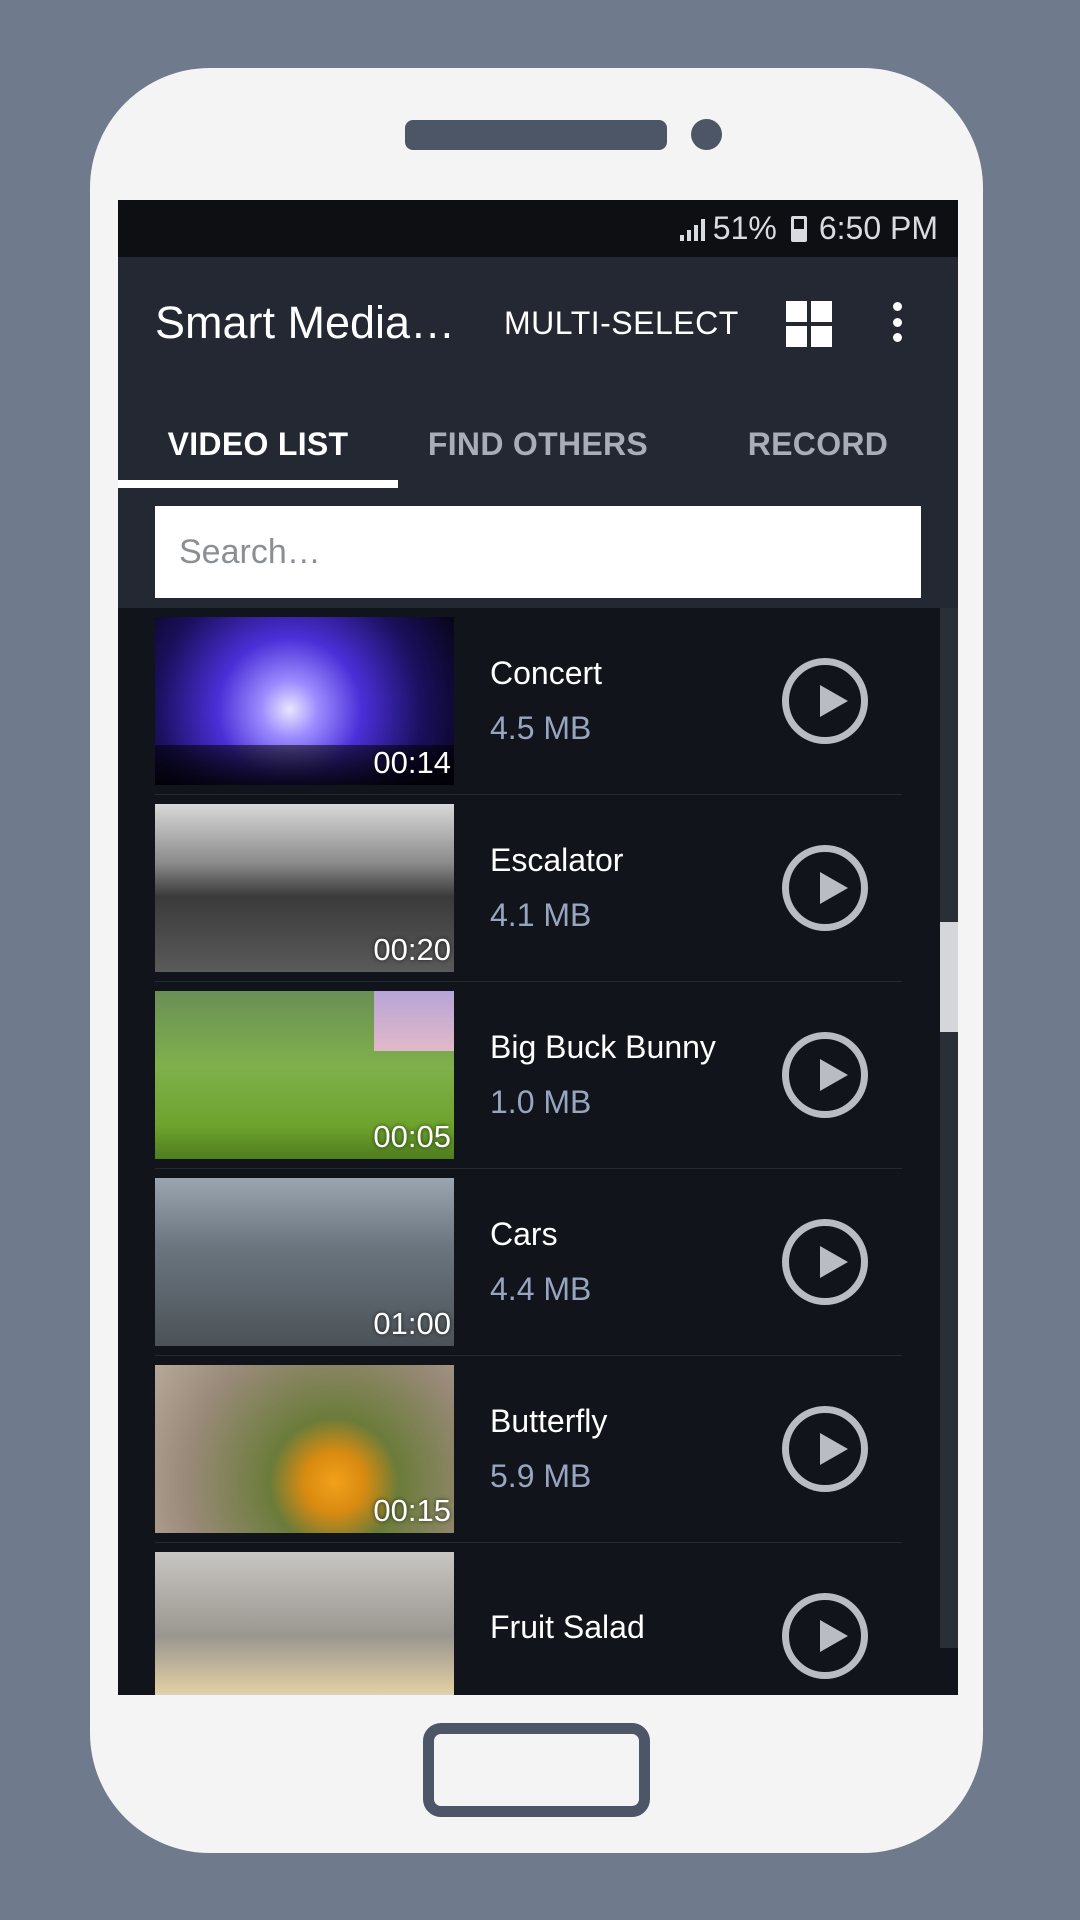  What do you see at coordinates (258, 444) in the screenshot?
I see `tab-video-list: VIDEO LIST` at bounding box center [258, 444].